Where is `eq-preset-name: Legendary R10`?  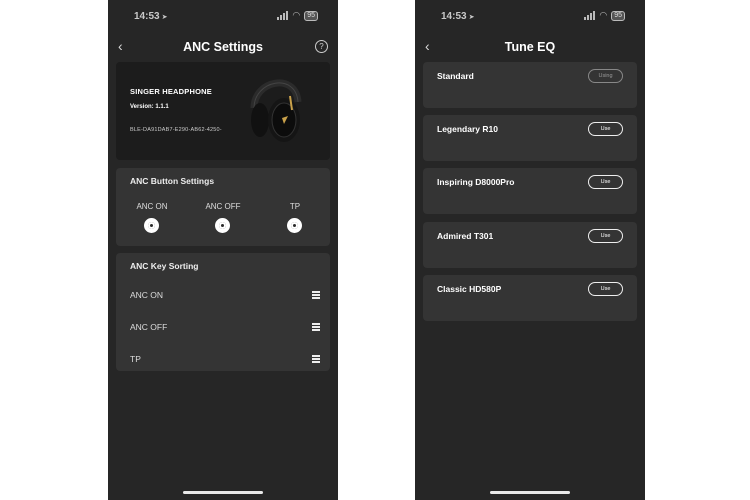 eq-preset-name: Legendary R10 is located at coordinates (467, 129).